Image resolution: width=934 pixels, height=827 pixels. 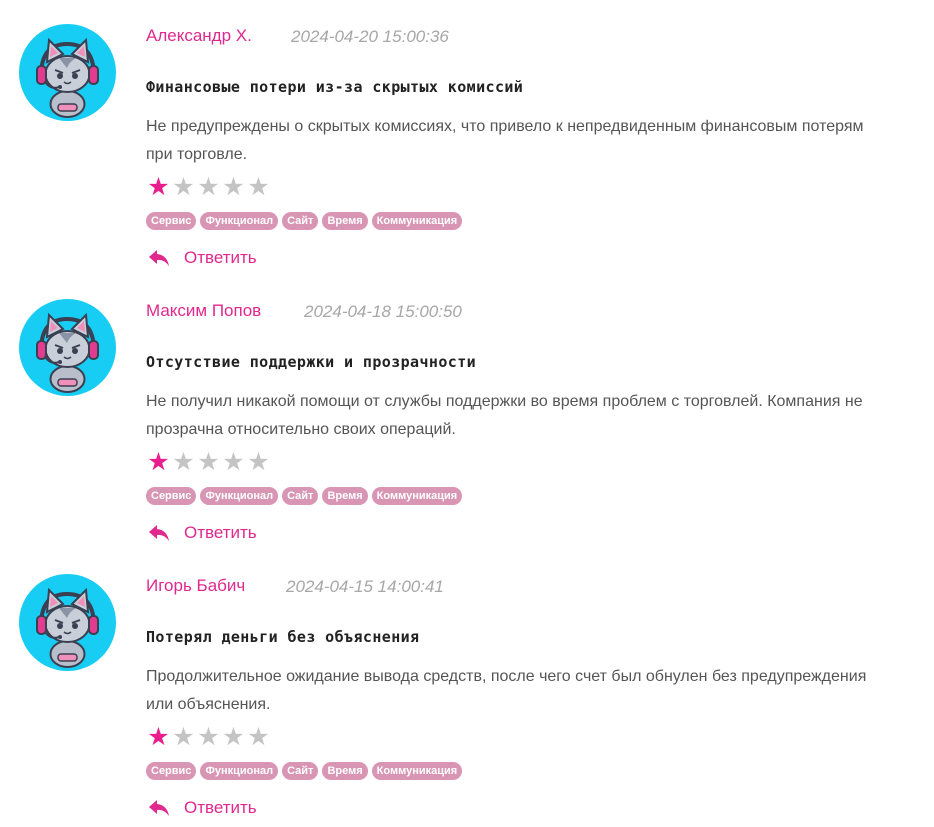 What do you see at coordinates (283, 637) in the screenshot?
I see `review-title: Потерял деньги без объяснения` at bounding box center [283, 637].